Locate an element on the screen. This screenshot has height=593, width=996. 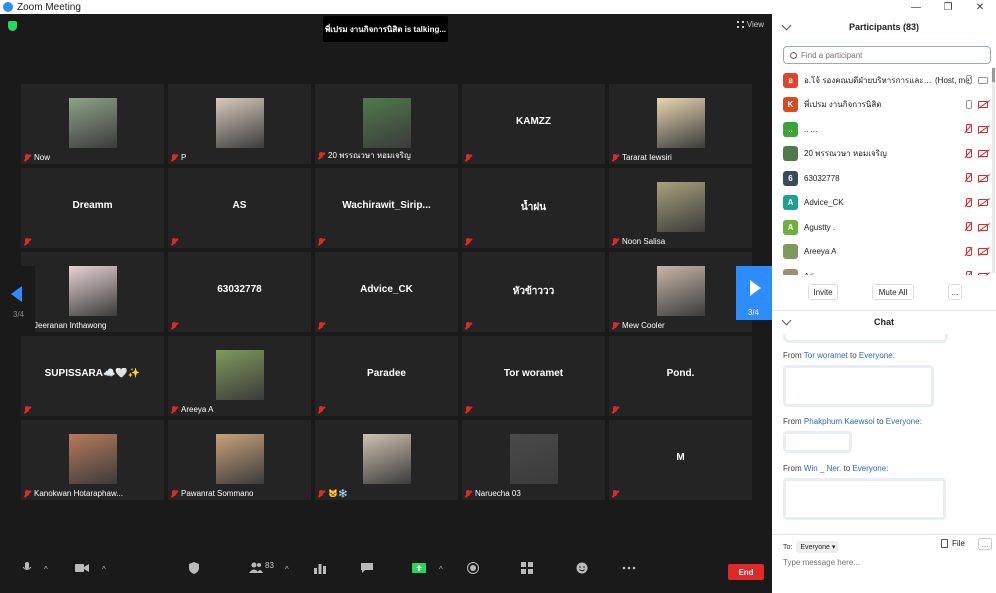
participant-photo is located at coordinates (239, 123).